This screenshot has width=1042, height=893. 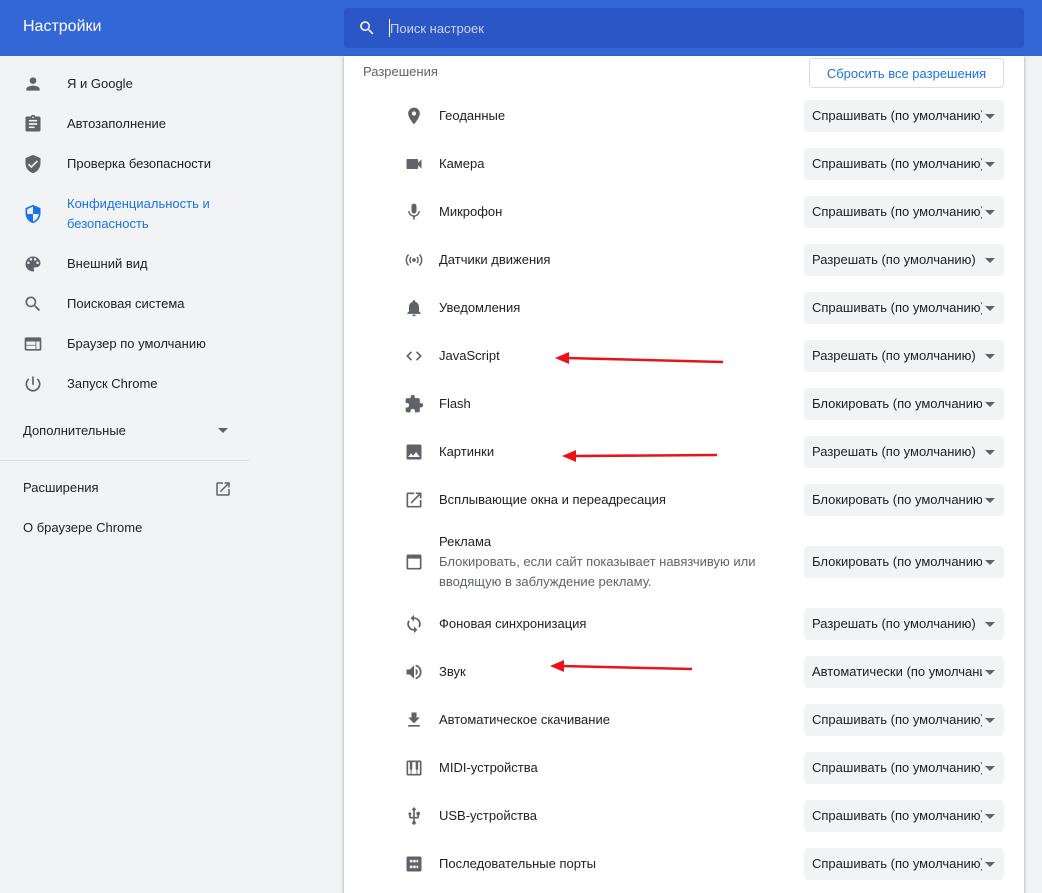 What do you see at coordinates (125, 344) in the screenshot?
I see `sidebar-item-default-browser: Браузер по умолчанию` at bounding box center [125, 344].